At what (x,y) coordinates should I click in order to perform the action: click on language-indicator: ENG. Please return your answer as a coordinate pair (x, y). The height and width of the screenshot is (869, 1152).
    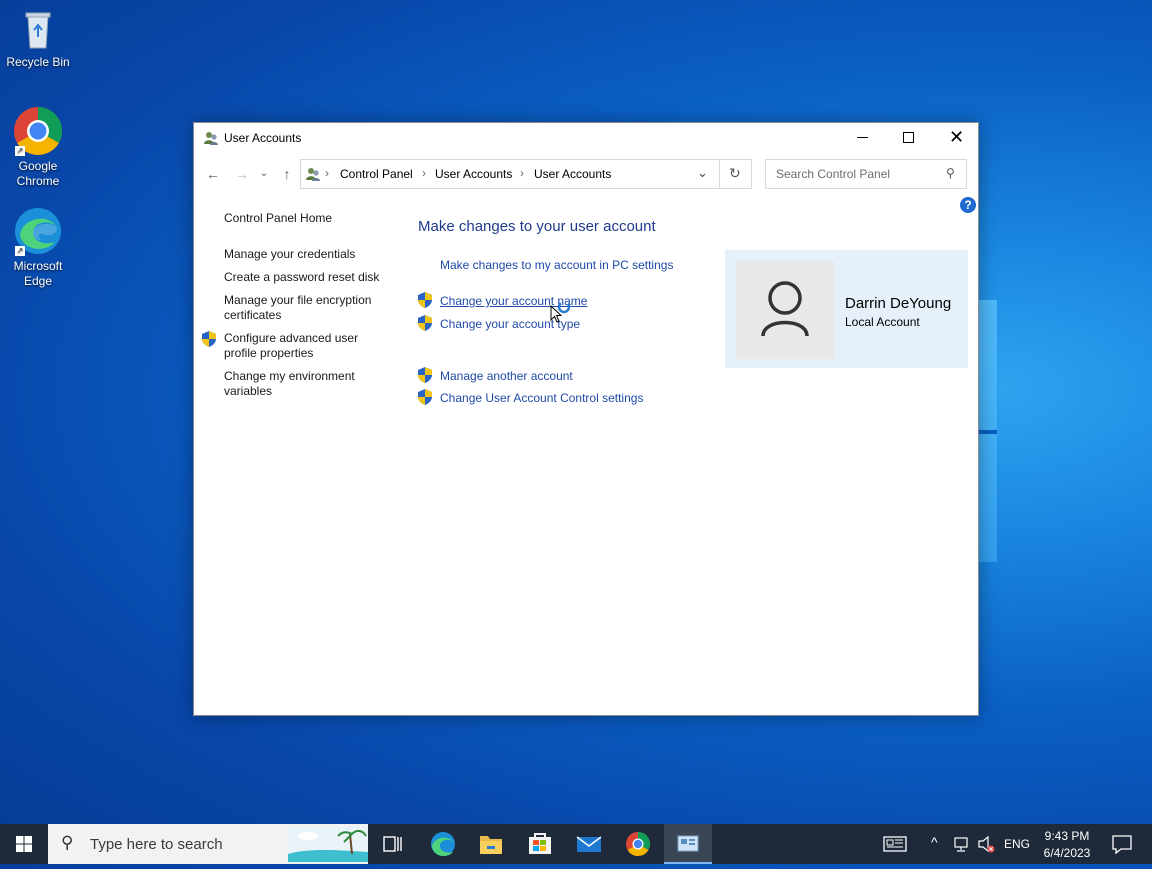
    Looking at the image, I should click on (1017, 844).